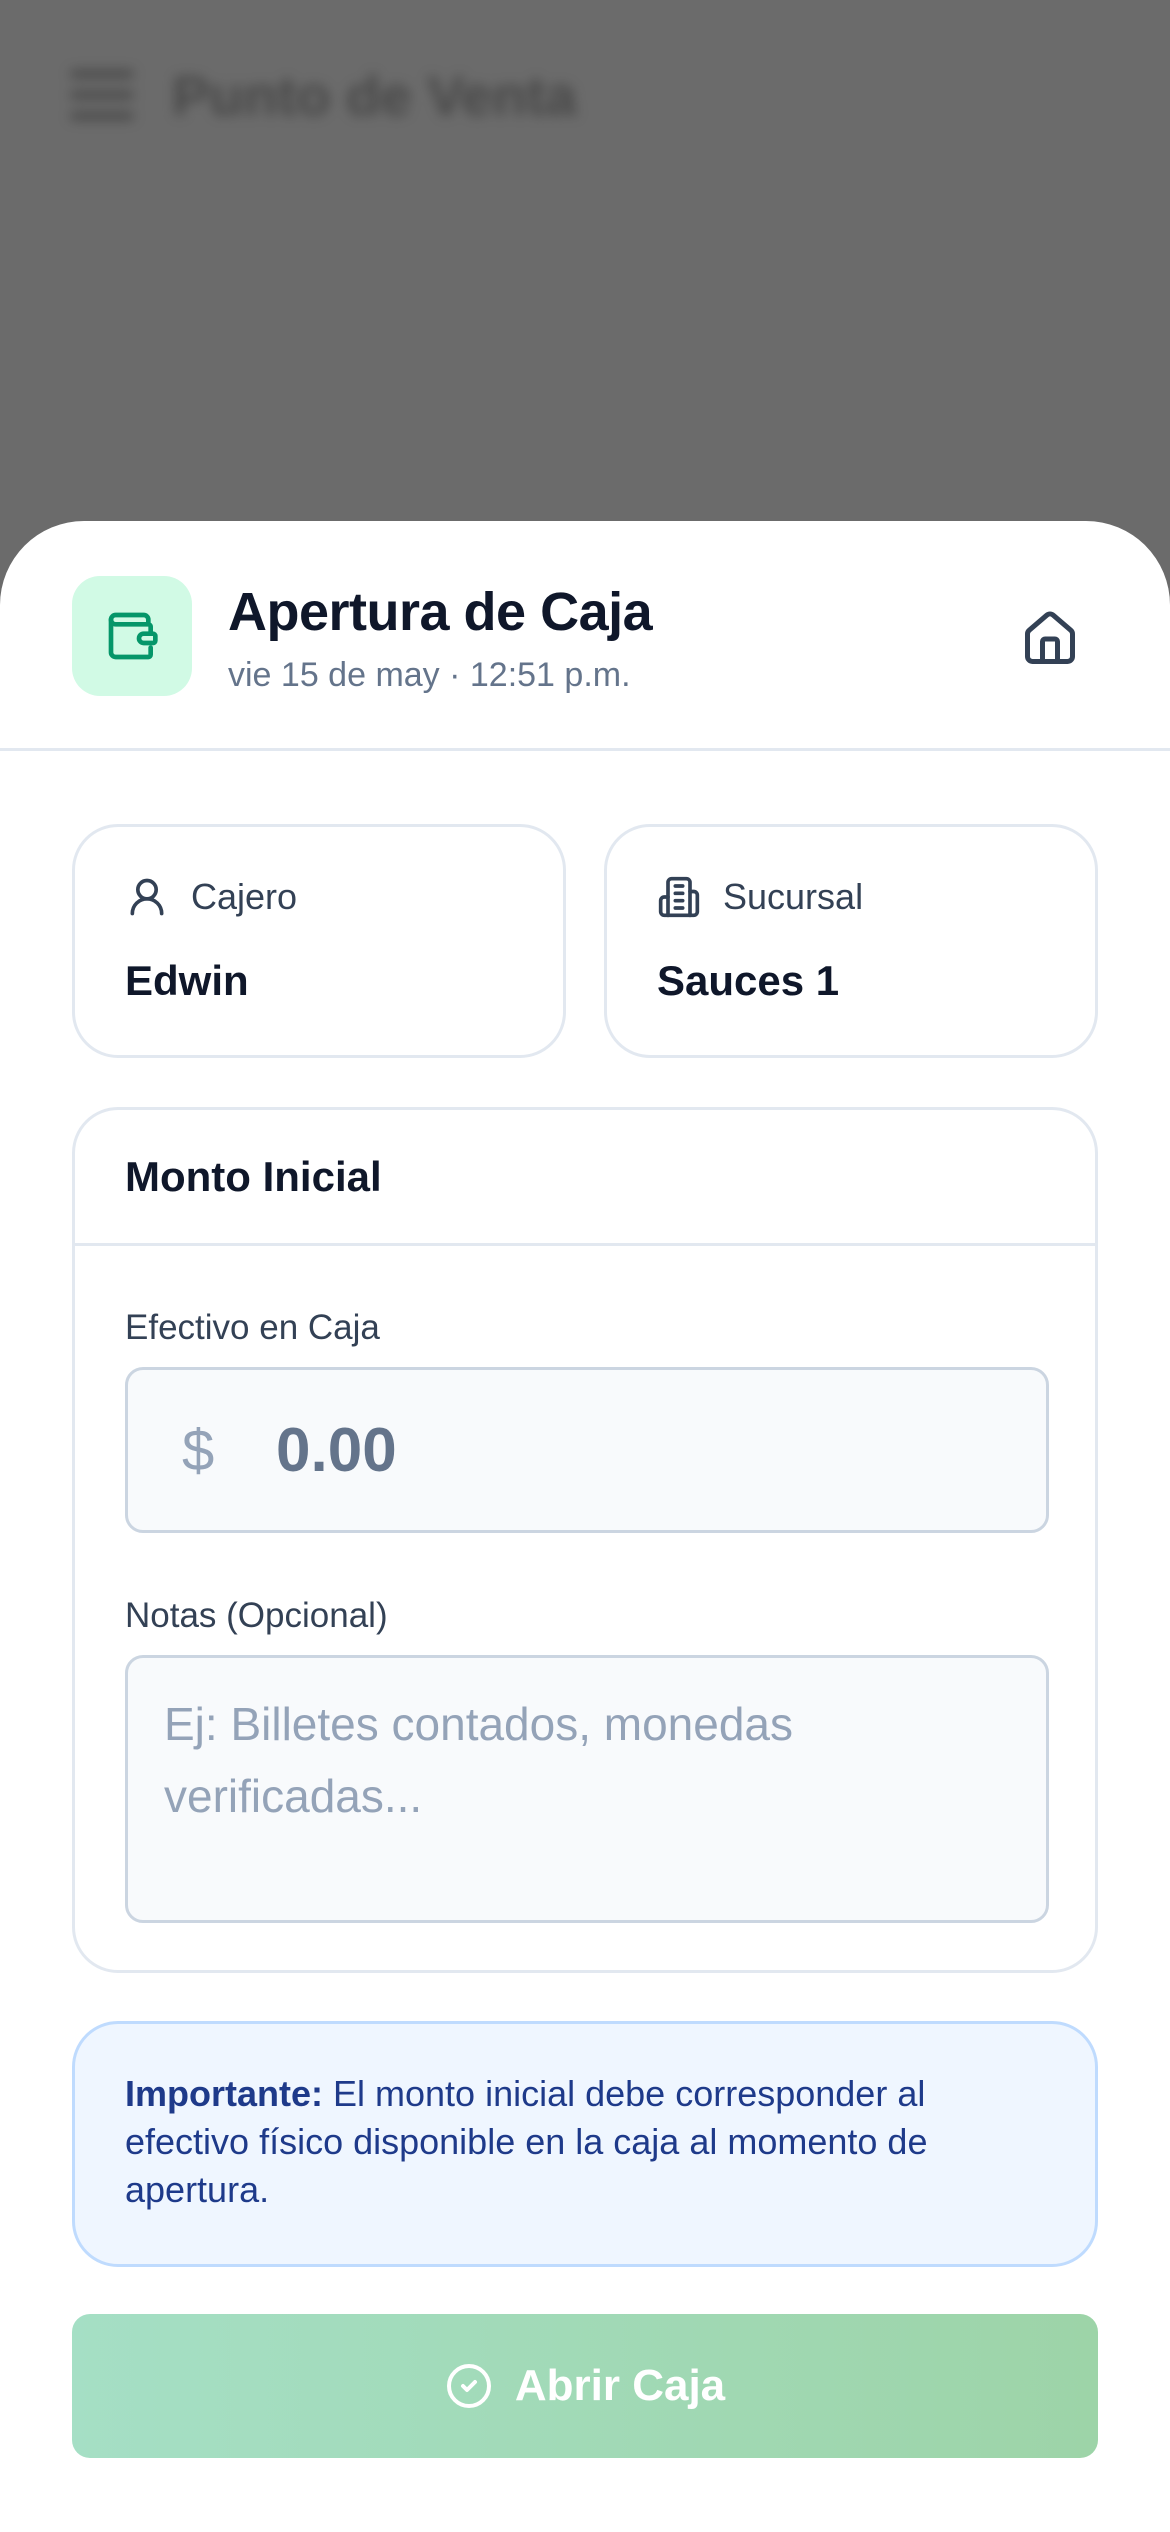  What do you see at coordinates (429, 675) in the screenshot?
I see `sheet-datetime: vie 15 de may · 12:51 p.m.` at bounding box center [429, 675].